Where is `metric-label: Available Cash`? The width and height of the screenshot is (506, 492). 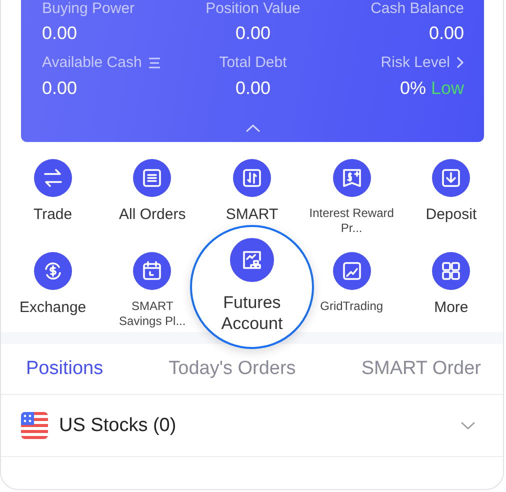
metric-label: Available Cash is located at coordinates (92, 62).